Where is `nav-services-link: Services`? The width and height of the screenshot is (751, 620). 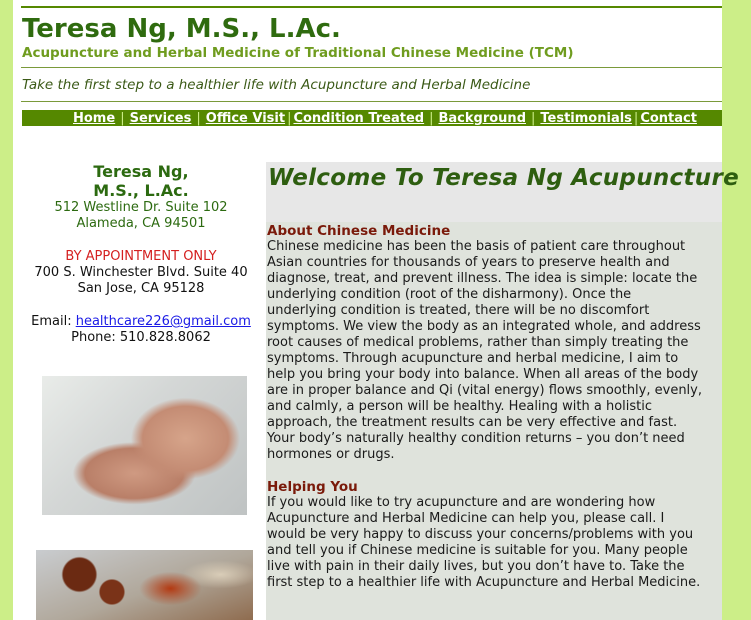 nav-services-link: Services is located at coordinates (161, 118).